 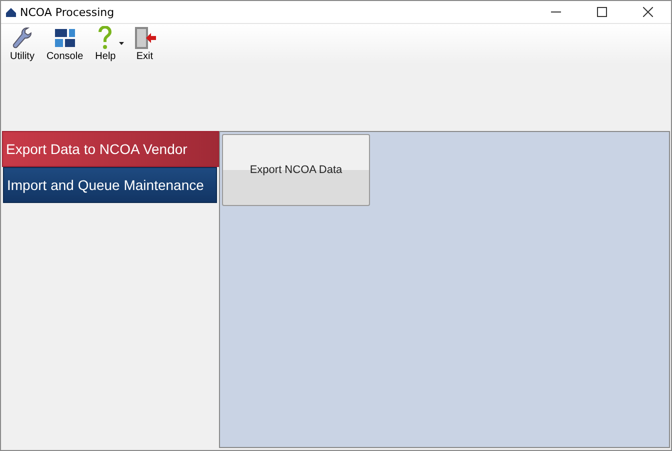 I want to click on nav-item: Import and Queue Maintenance, so click(x=110, y=185).